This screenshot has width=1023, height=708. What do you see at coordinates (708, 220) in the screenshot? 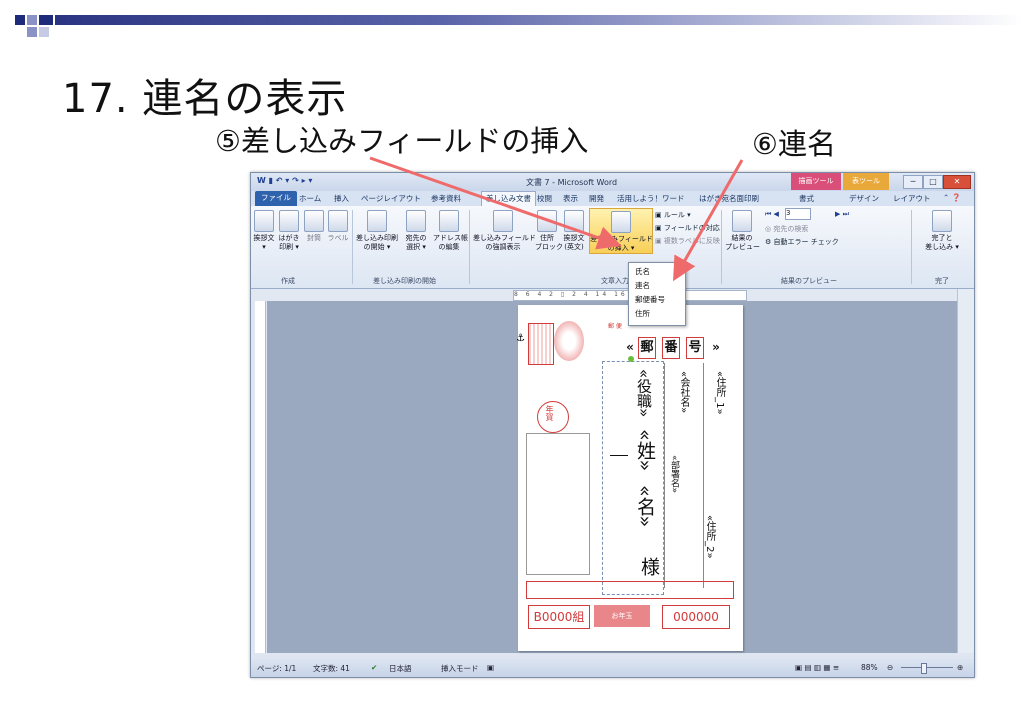
I see `arrow-to-renmei` at bounding box center [708, 220].